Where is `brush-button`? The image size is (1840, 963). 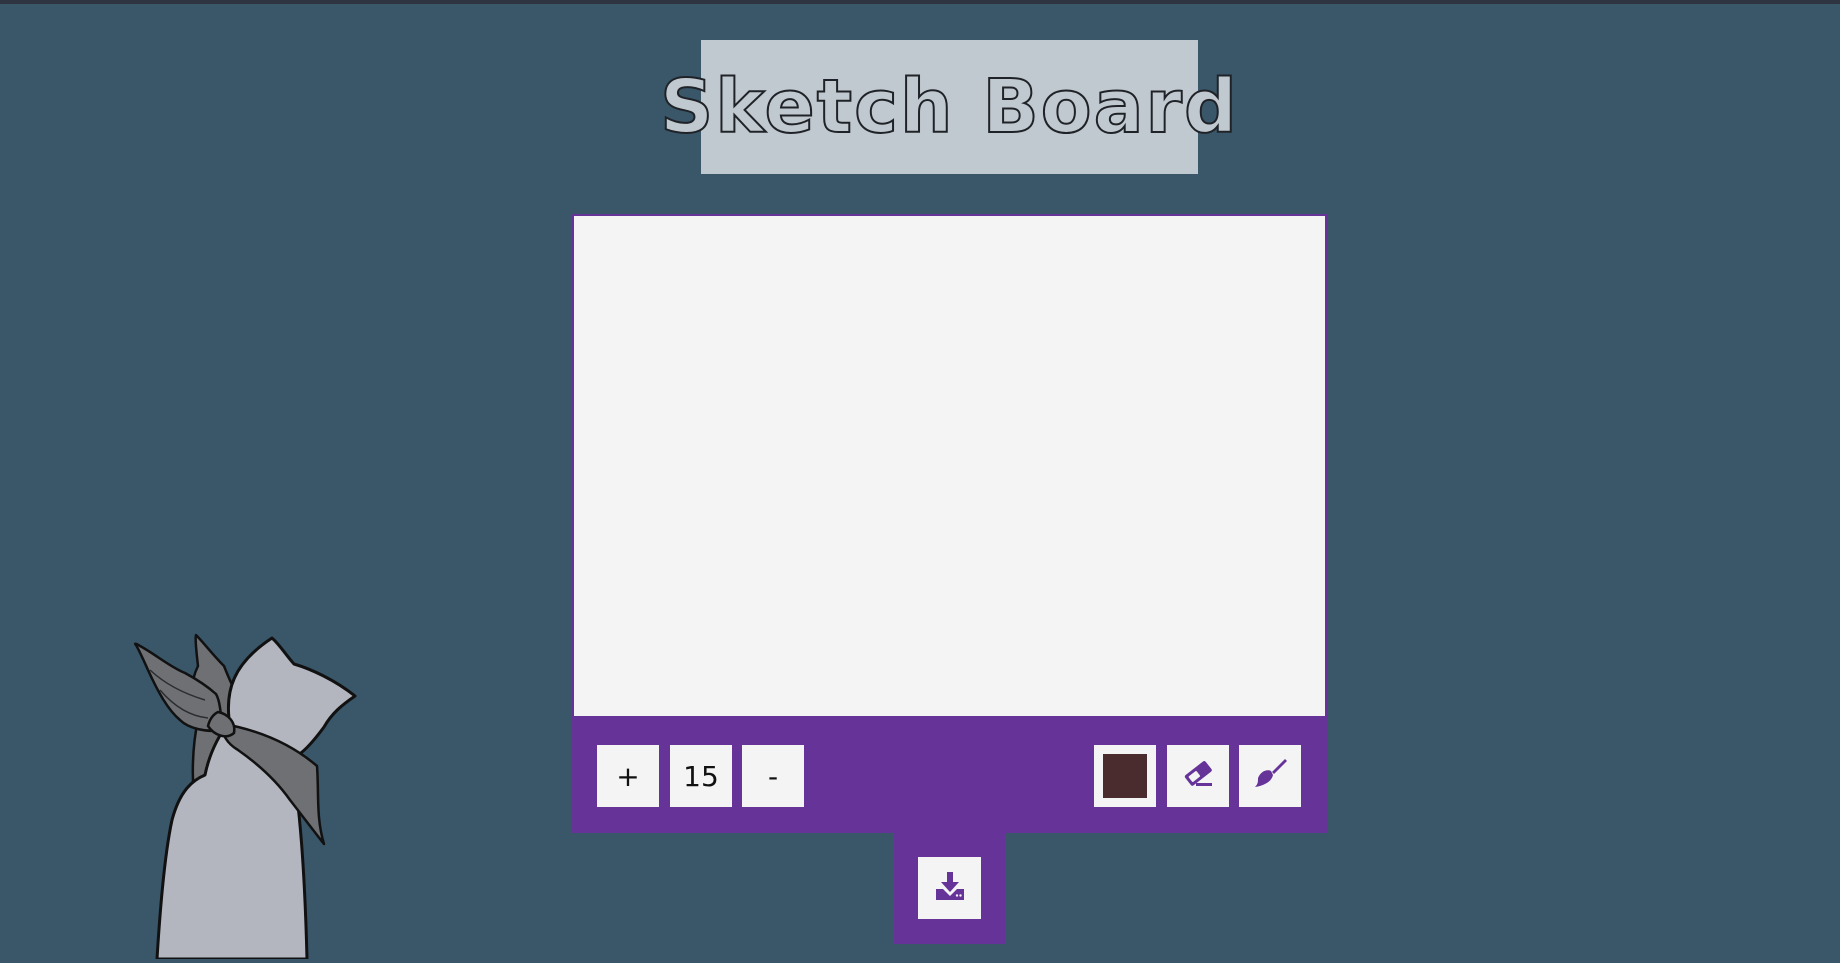
brush-button is located at coordinates (1270, 776).